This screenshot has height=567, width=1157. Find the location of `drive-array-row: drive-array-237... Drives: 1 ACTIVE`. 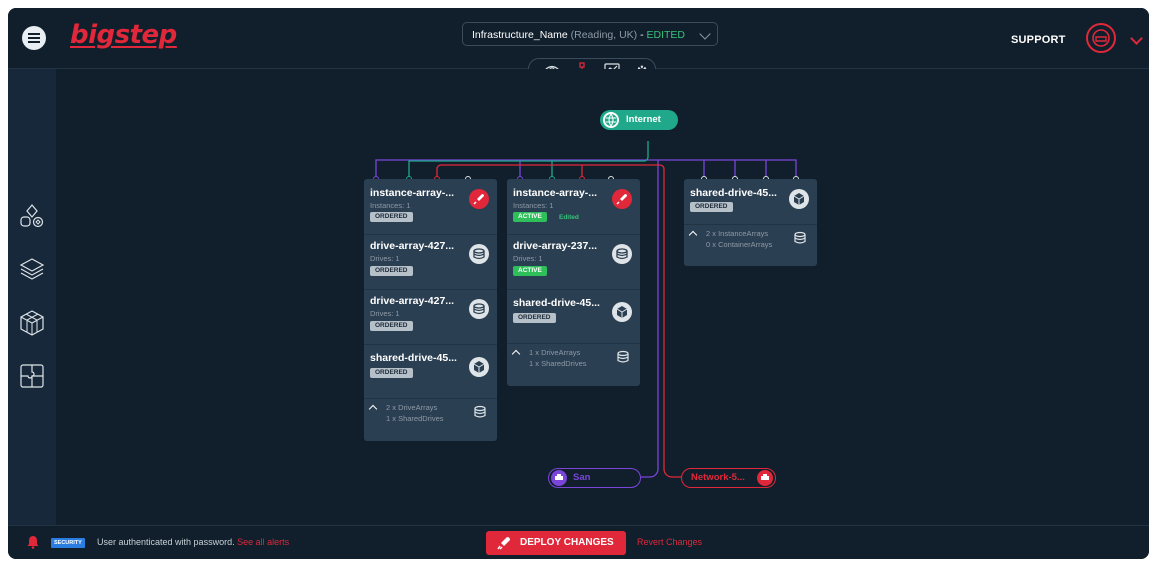

drive-array-row: drive-array-237... Drives: 1 ACTIVE is located at coordinates (573, 262).